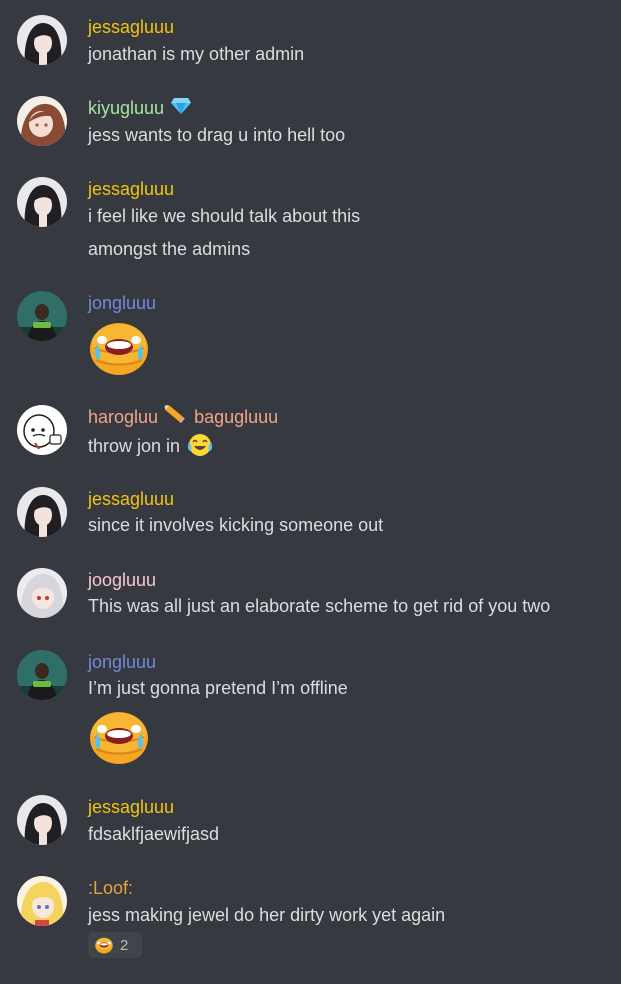 This screenshot has height=984, width=621. What do you see at coordinates (126, 108) in the screenshot?
I see `author-name: kiyugluuu` at bounding box center [126, 108].